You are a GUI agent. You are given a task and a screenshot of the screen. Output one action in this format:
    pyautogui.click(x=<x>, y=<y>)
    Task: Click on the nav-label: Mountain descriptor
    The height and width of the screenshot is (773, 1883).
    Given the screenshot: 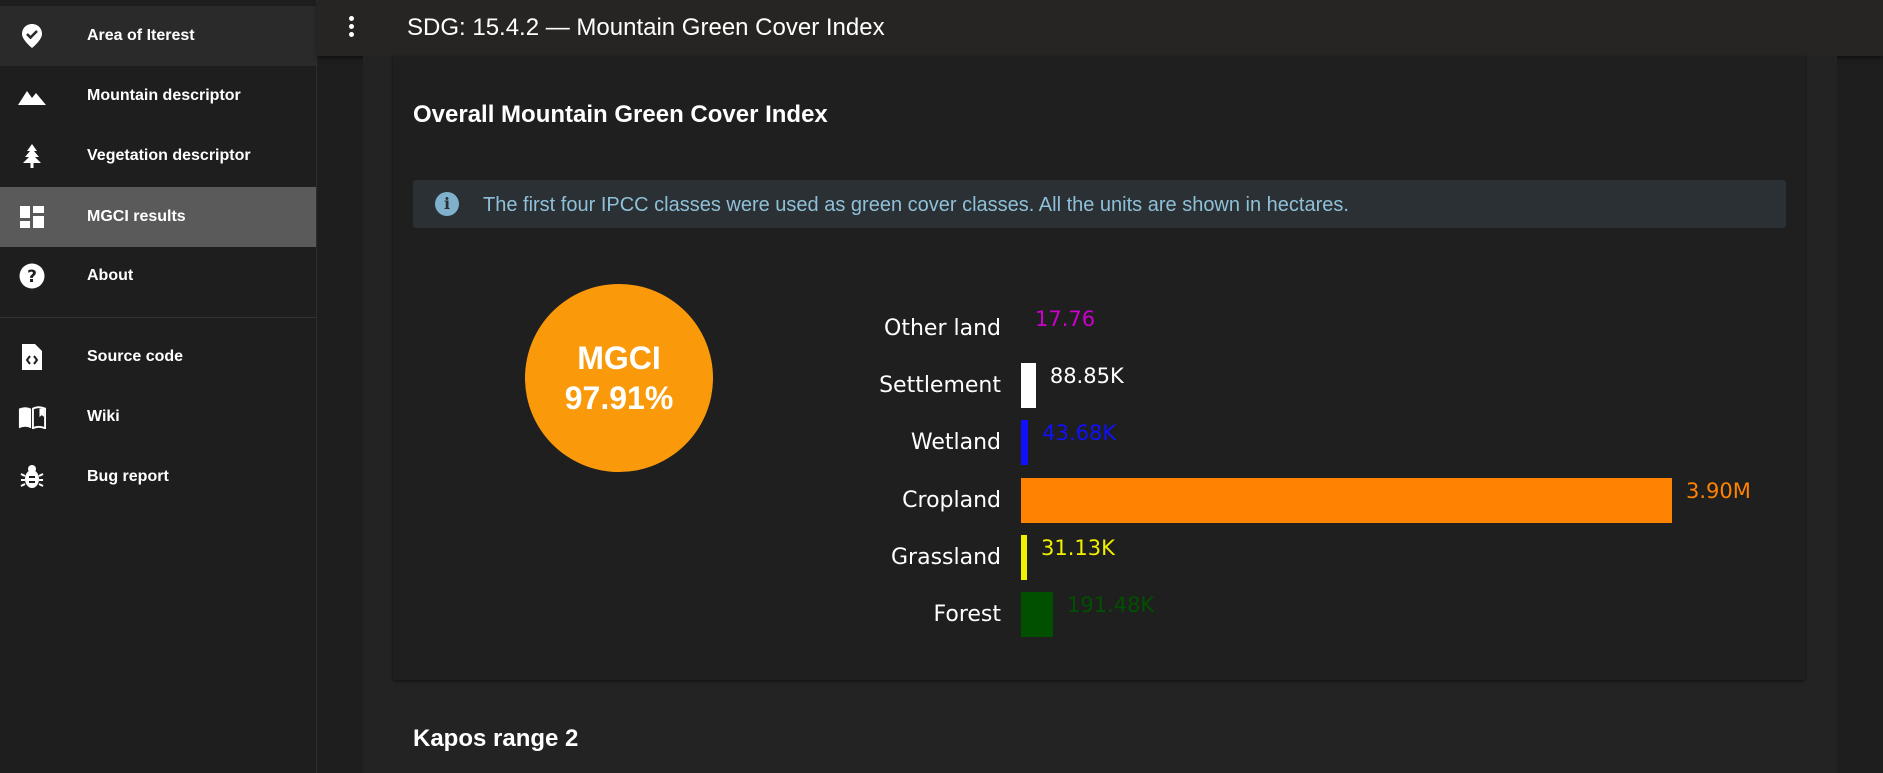 What is the action you would take?
    pyautogui.click(x=164, y=95)
    